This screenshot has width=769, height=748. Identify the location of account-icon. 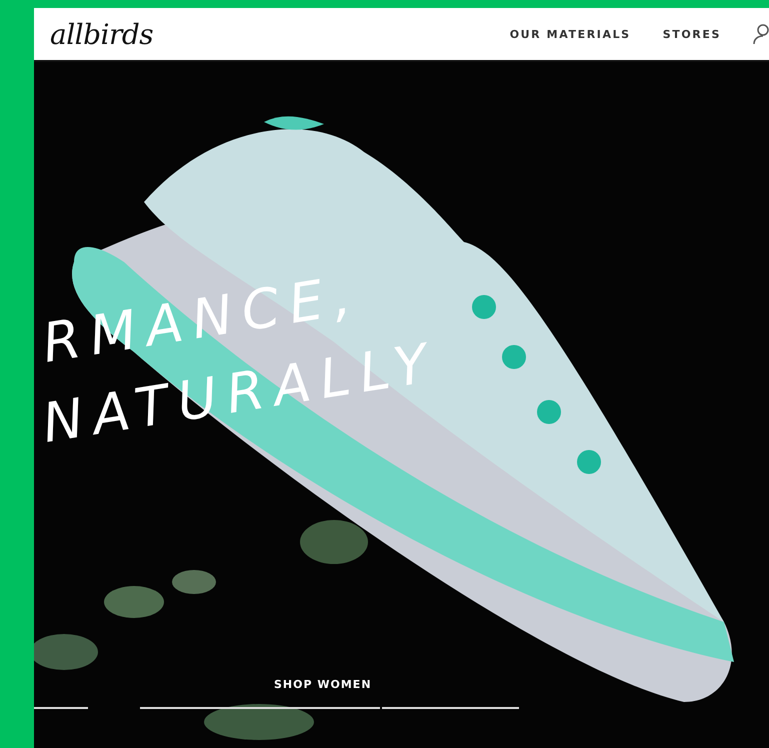
(761, 34).